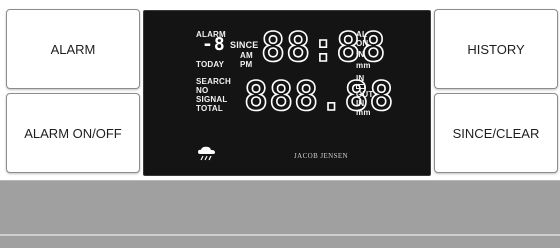  I want to click on label-search: SEARCH, so click(213, 81).